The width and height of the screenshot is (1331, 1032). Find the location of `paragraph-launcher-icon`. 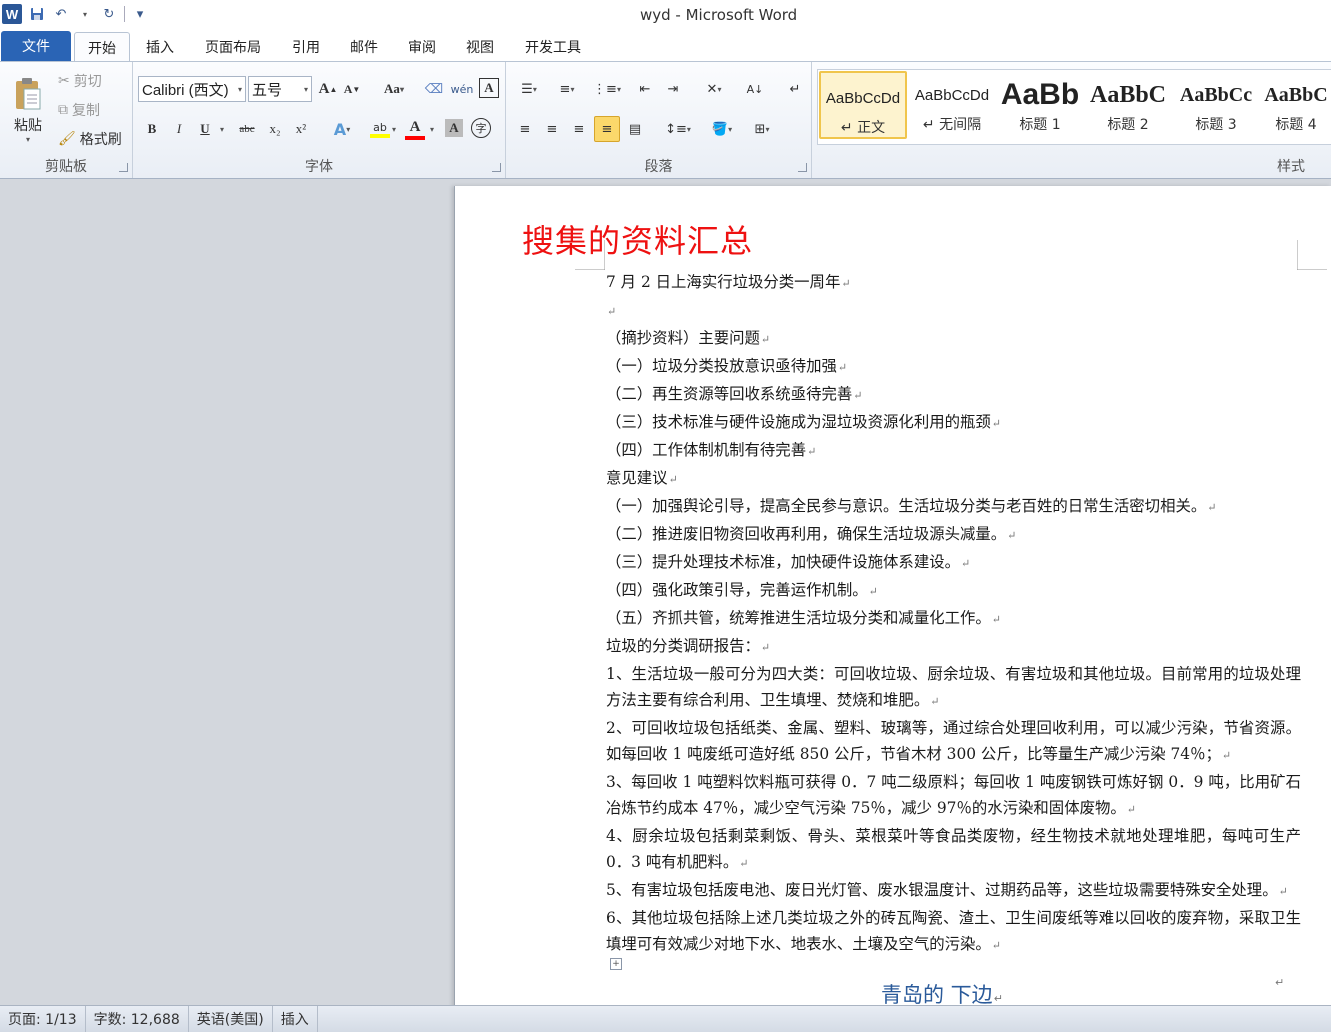

paragraph-launcher-icon is located at coordinates (802, 167).